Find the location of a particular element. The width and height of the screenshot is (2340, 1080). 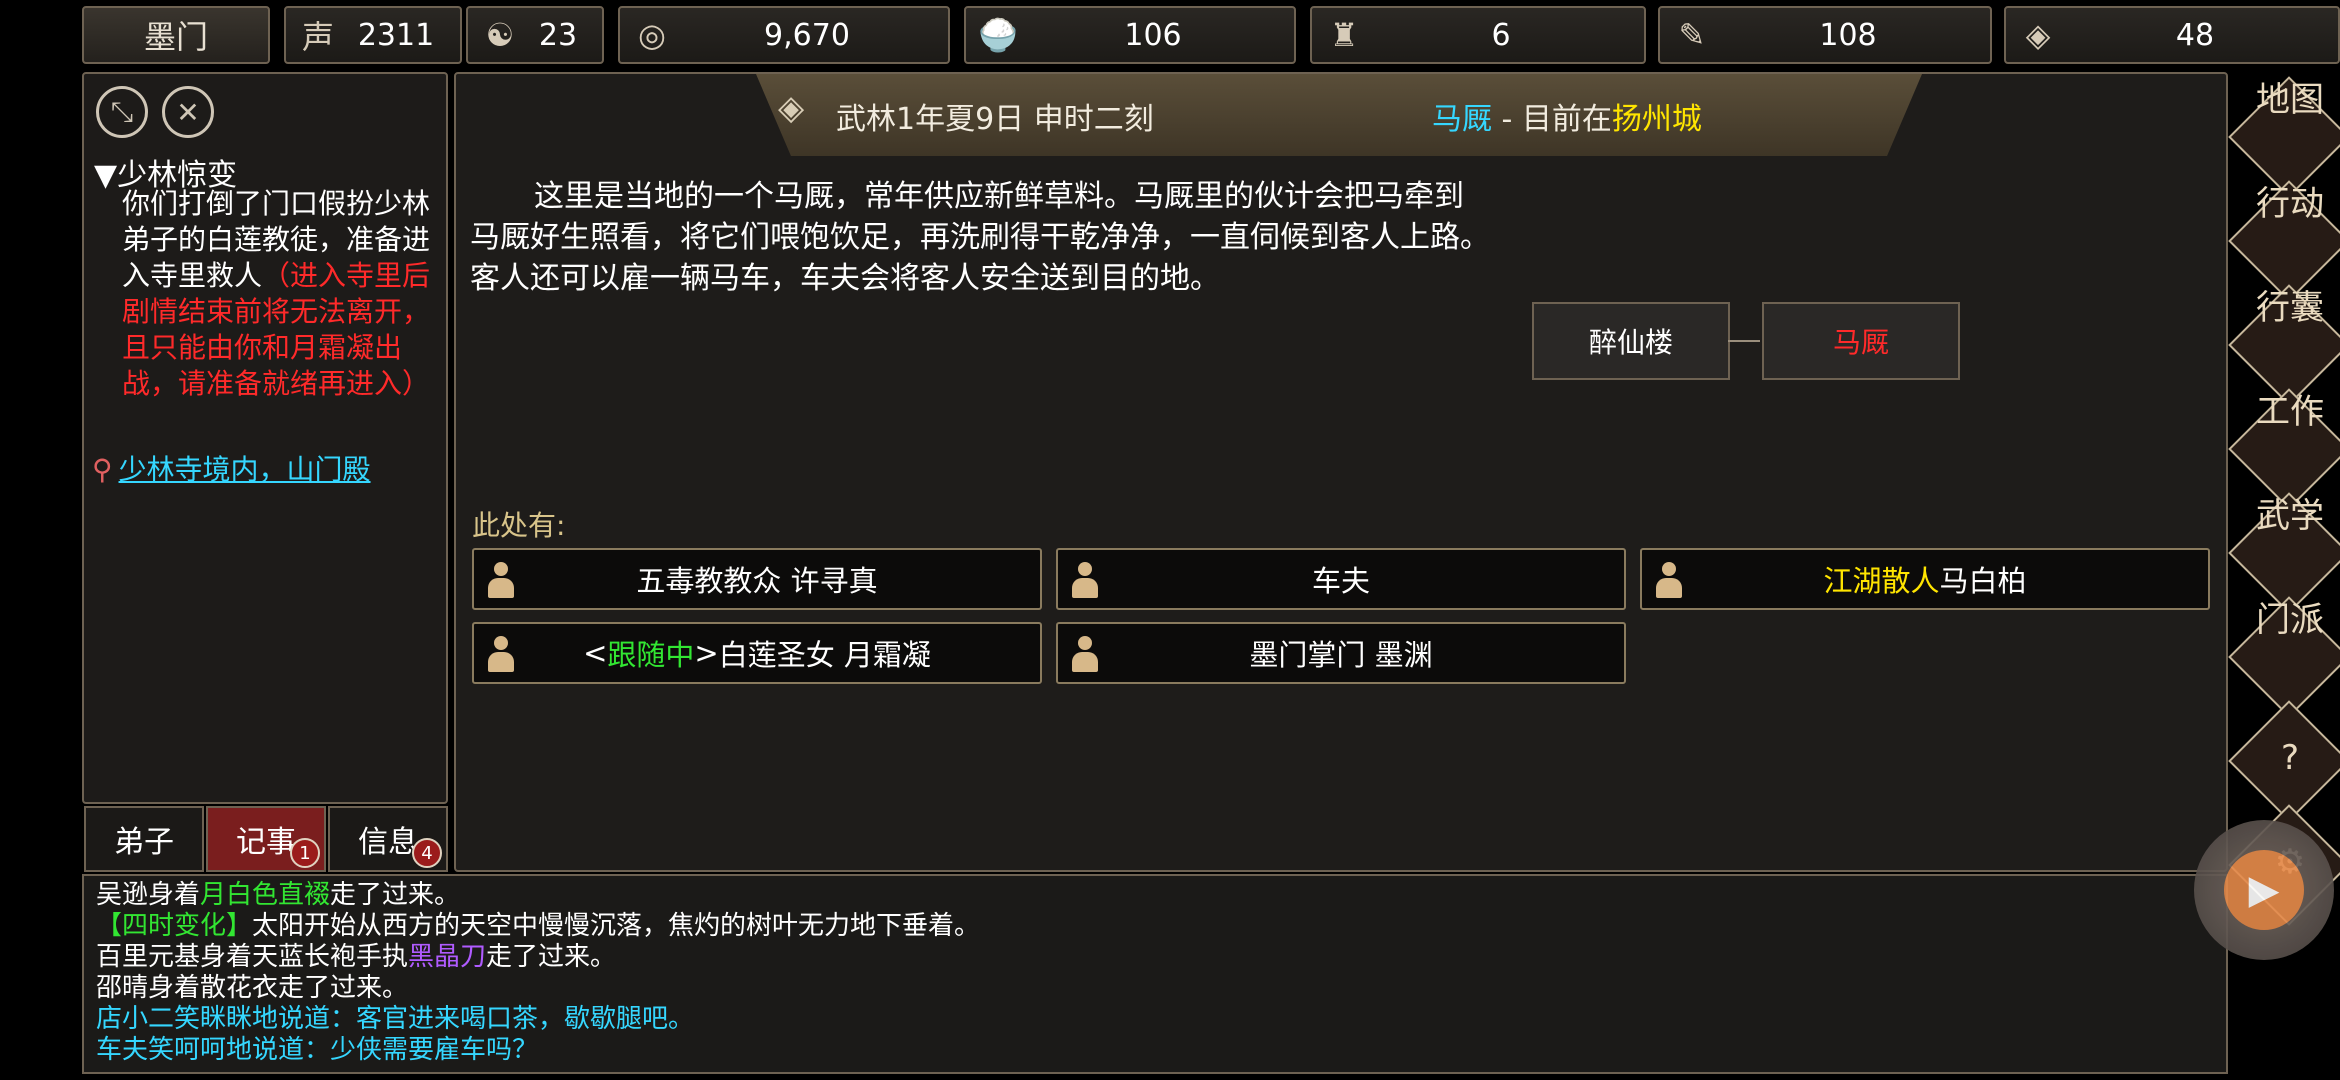

sect-name-button: 墨门 is located at coordinates (176, 35).